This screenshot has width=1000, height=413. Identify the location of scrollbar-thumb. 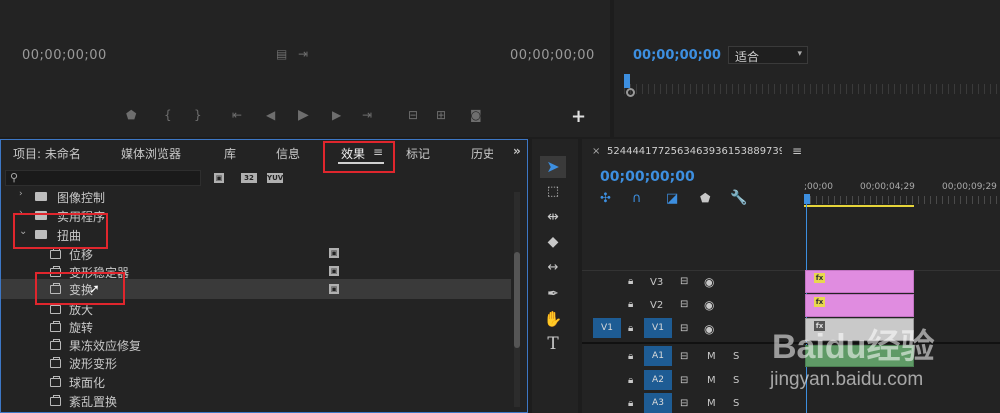
(517, 300).